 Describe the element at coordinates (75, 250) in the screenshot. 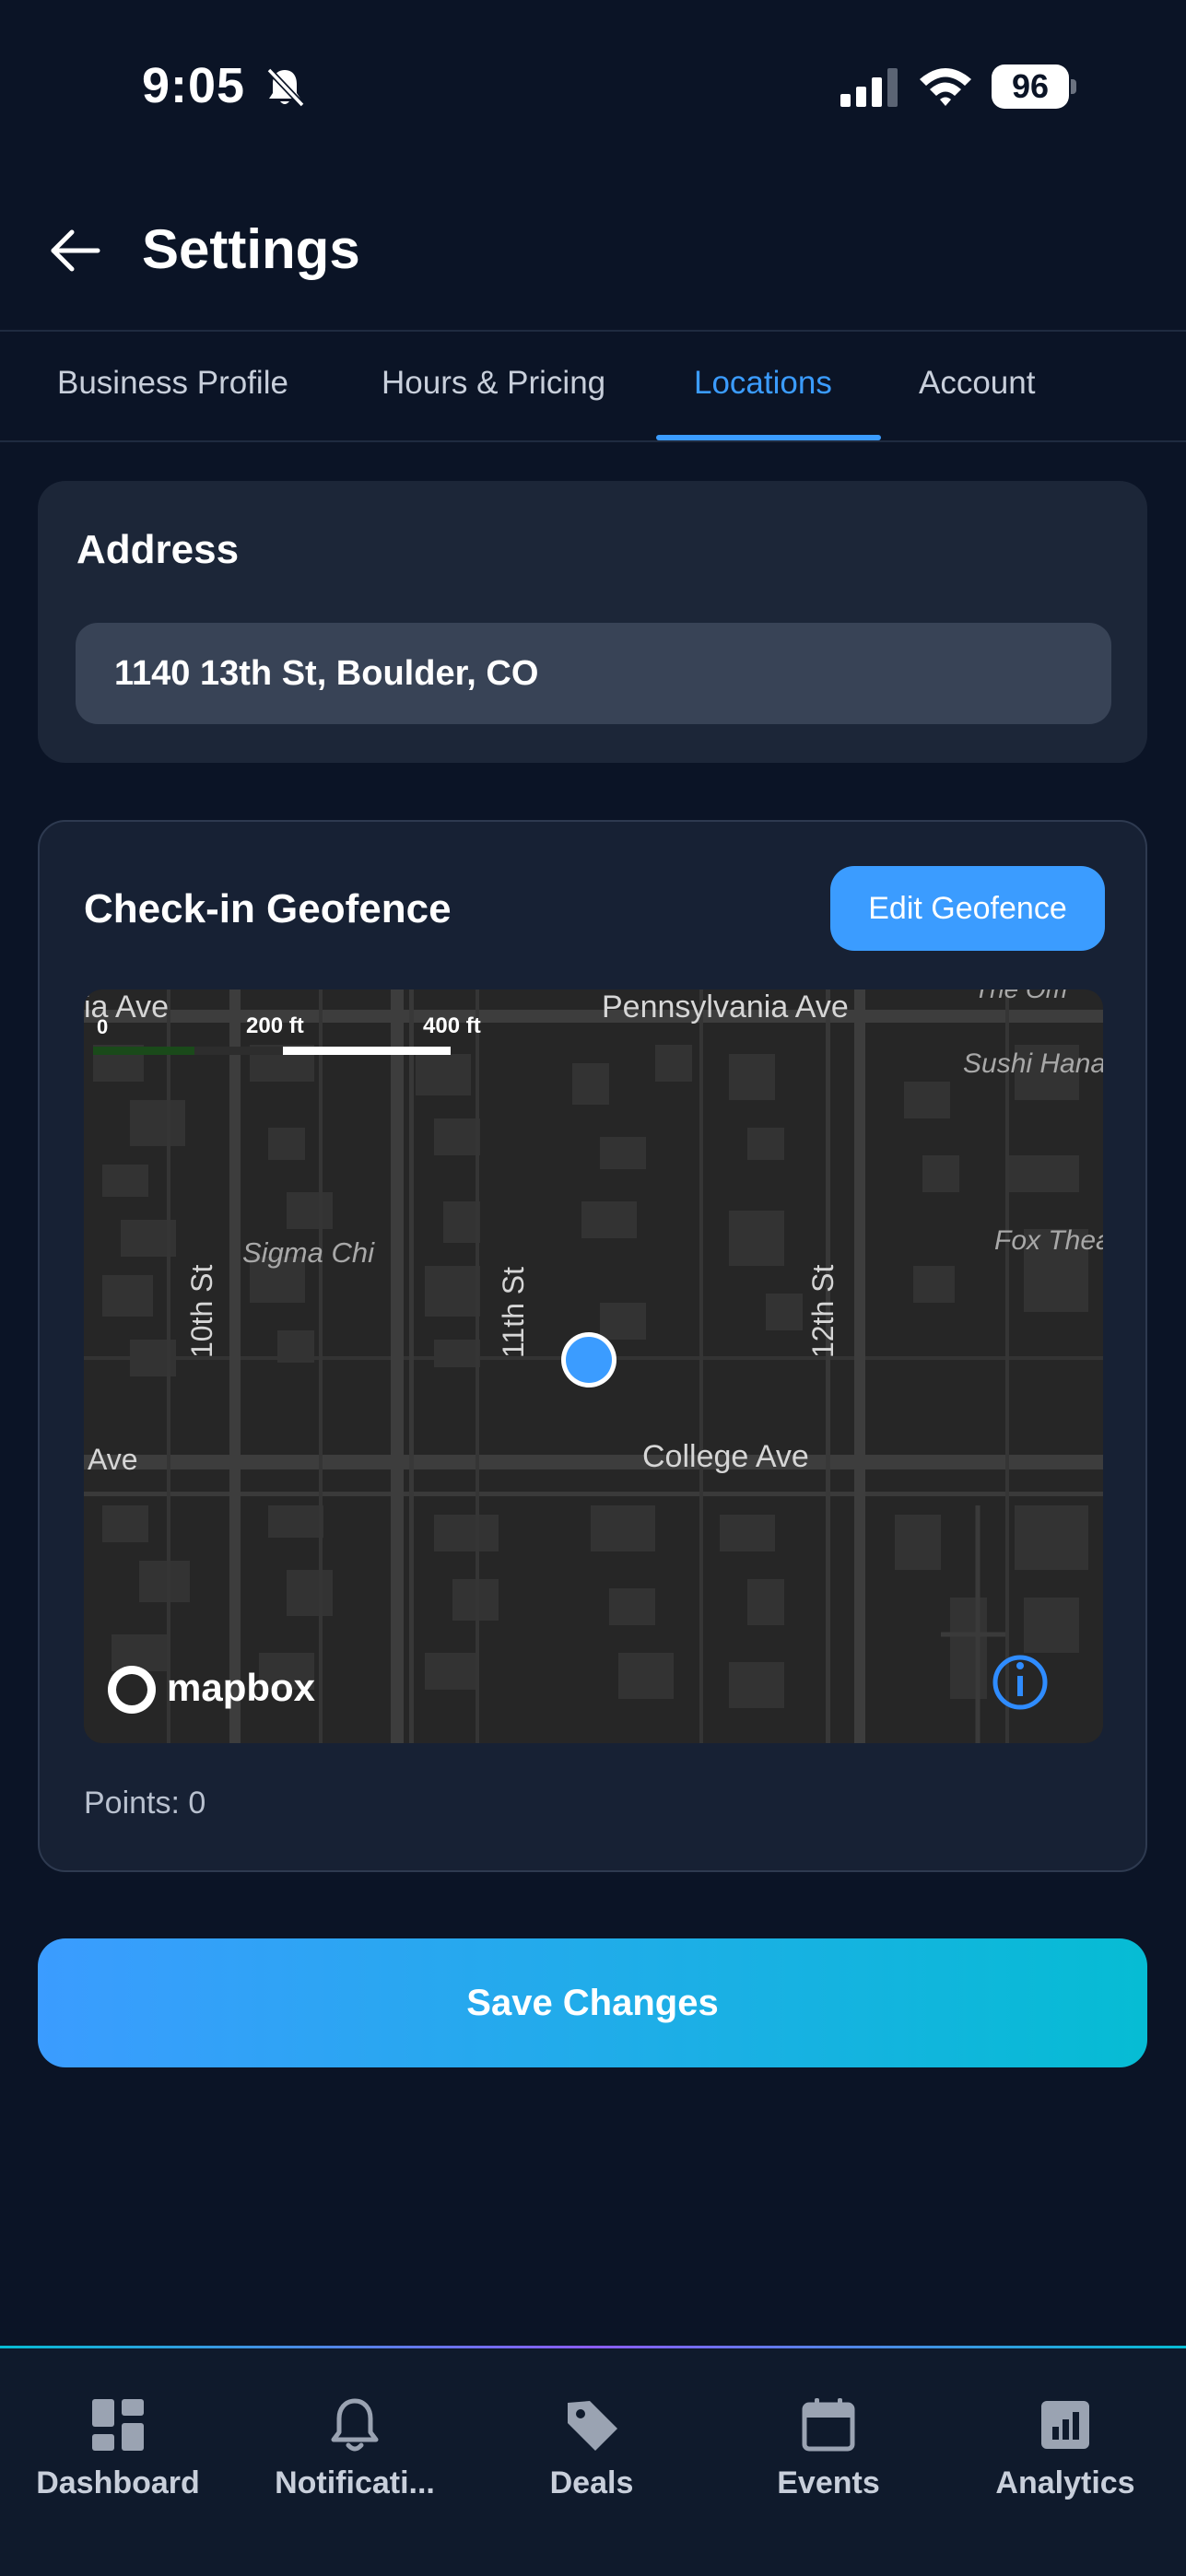

I see `back-arrow-icon` at that location.